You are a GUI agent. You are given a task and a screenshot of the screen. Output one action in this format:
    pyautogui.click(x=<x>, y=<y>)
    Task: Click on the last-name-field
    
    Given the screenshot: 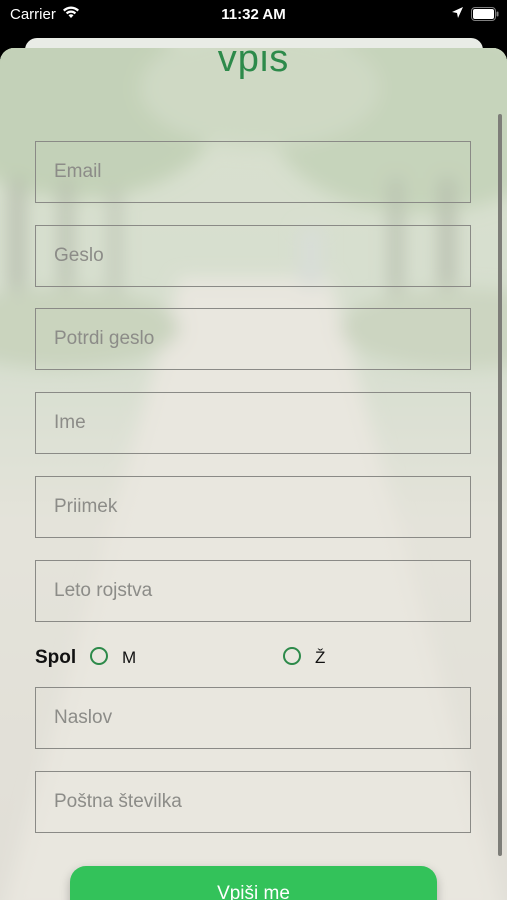 What is the action you would take?
    pyautogui.click(x=253, y=507)
    